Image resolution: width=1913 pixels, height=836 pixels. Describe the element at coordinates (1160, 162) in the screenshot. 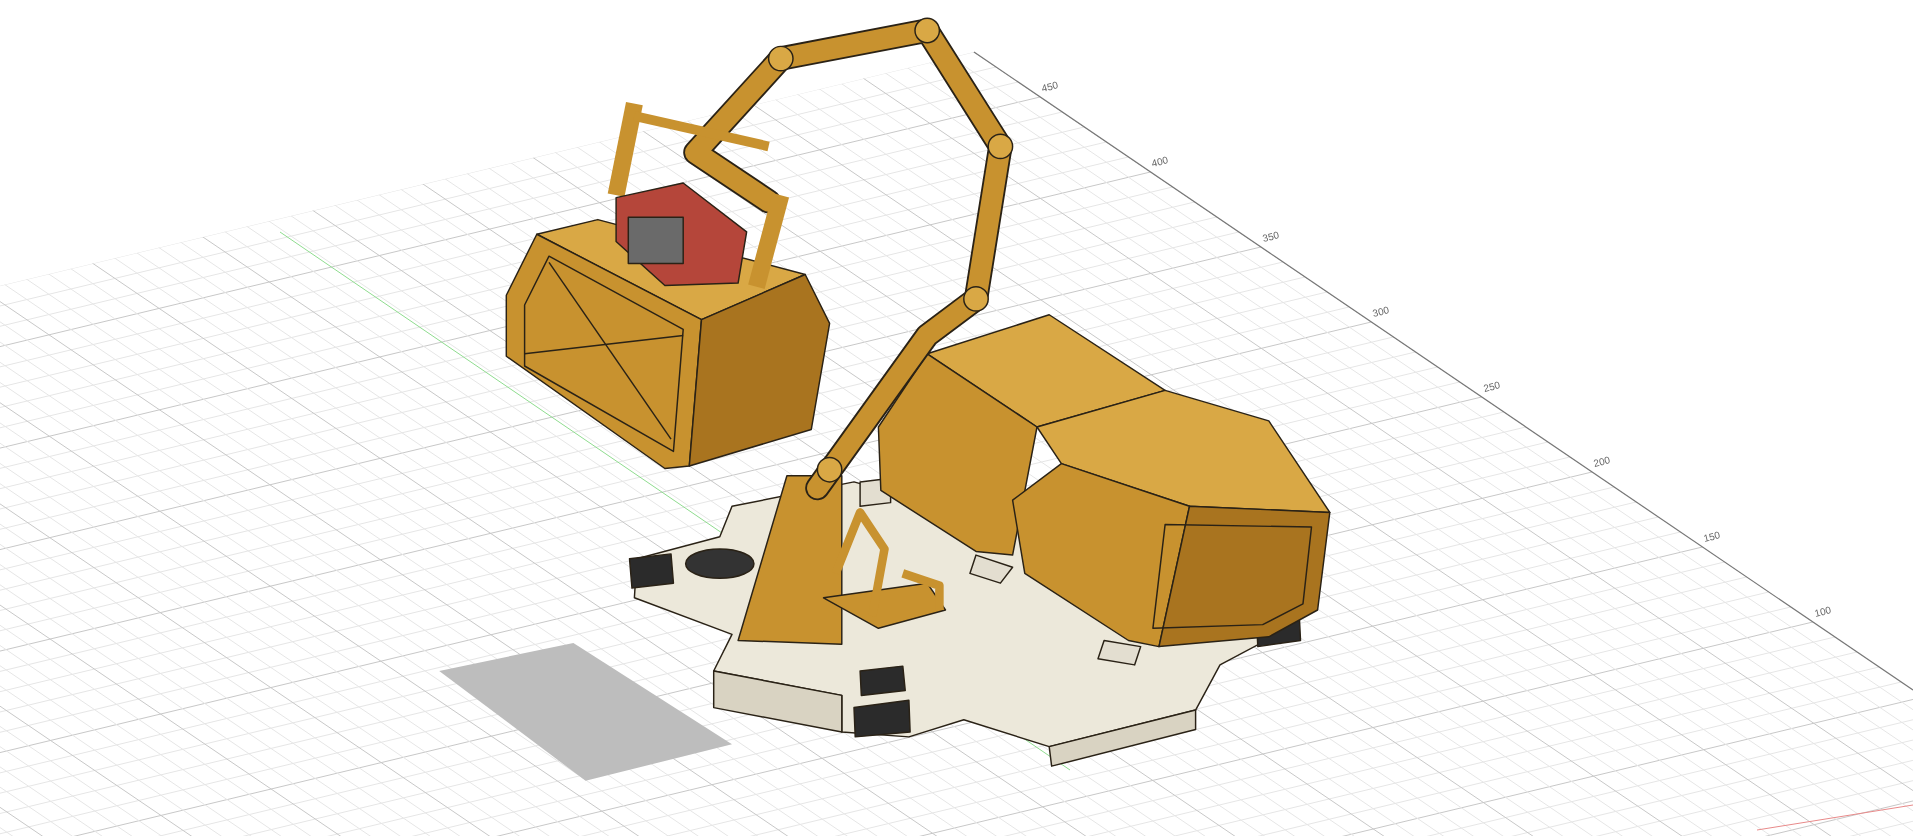

I see `grid-scale-label: 400` at that location.